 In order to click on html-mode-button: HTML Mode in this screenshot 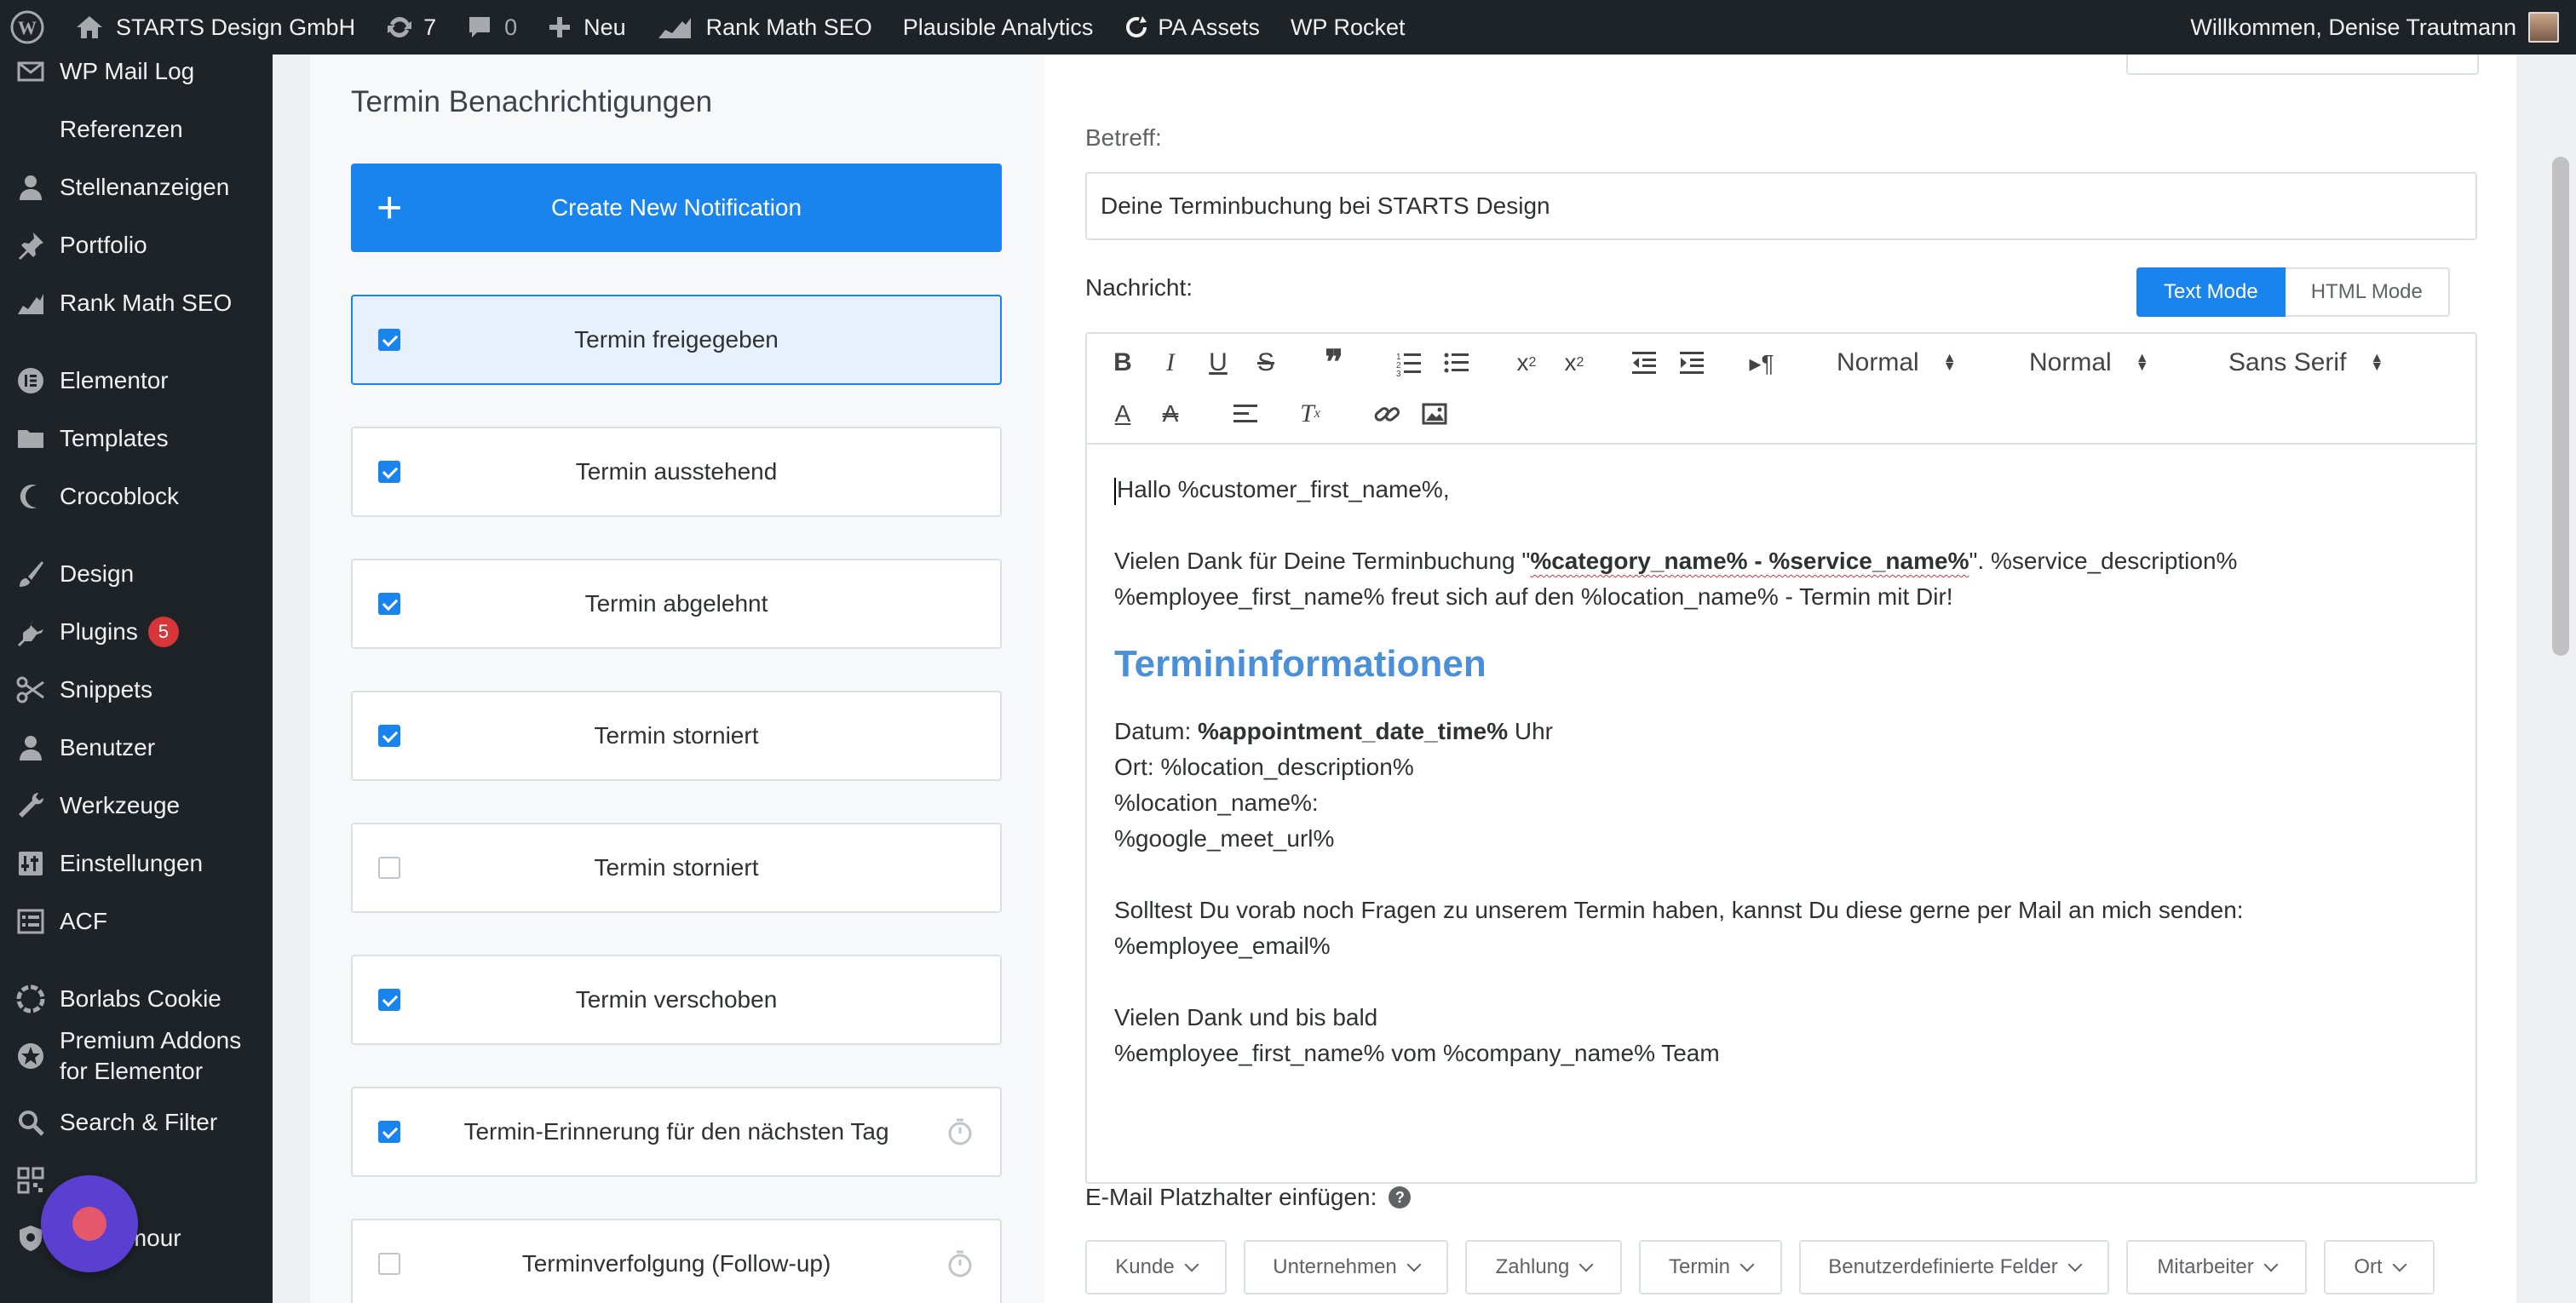, I will do `click(2368, 292)`.